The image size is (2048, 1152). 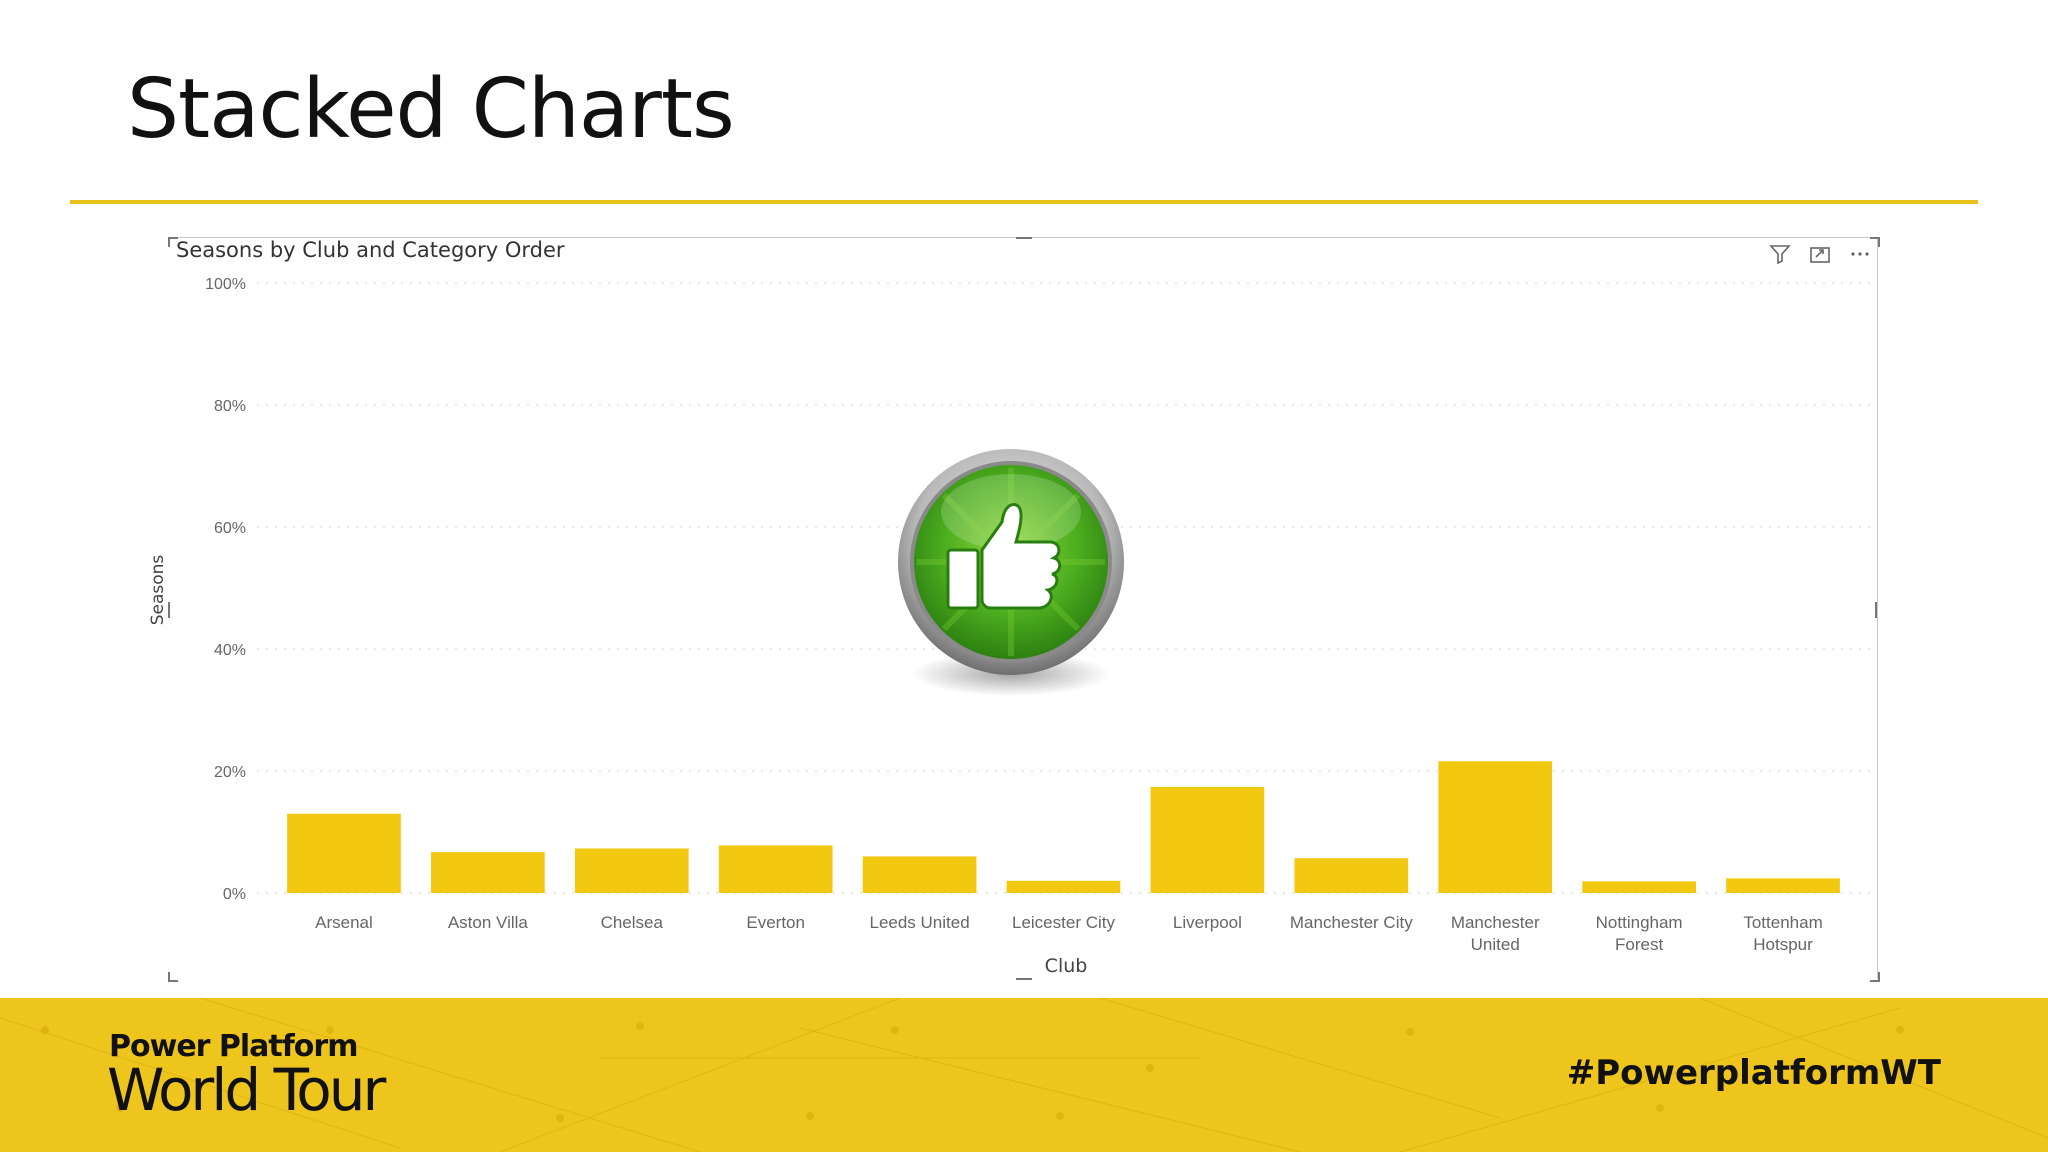 What do you see at coordinates (1783, 944) in the screenshot?
I see `x-tick-label: Hotspur` at bounding box center [1783, 944].